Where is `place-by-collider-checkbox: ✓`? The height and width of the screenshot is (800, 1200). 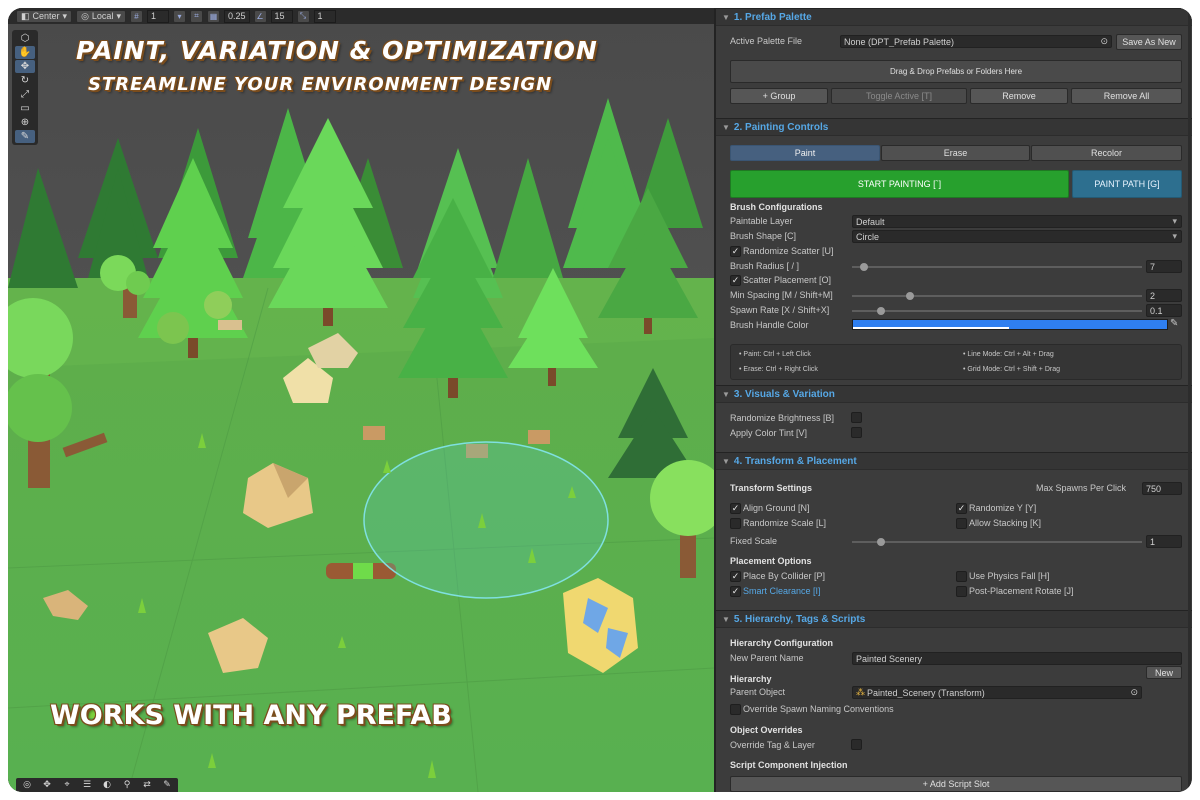
place-by-collider-checkbox: ✓ is located at coordinates (735, 576).